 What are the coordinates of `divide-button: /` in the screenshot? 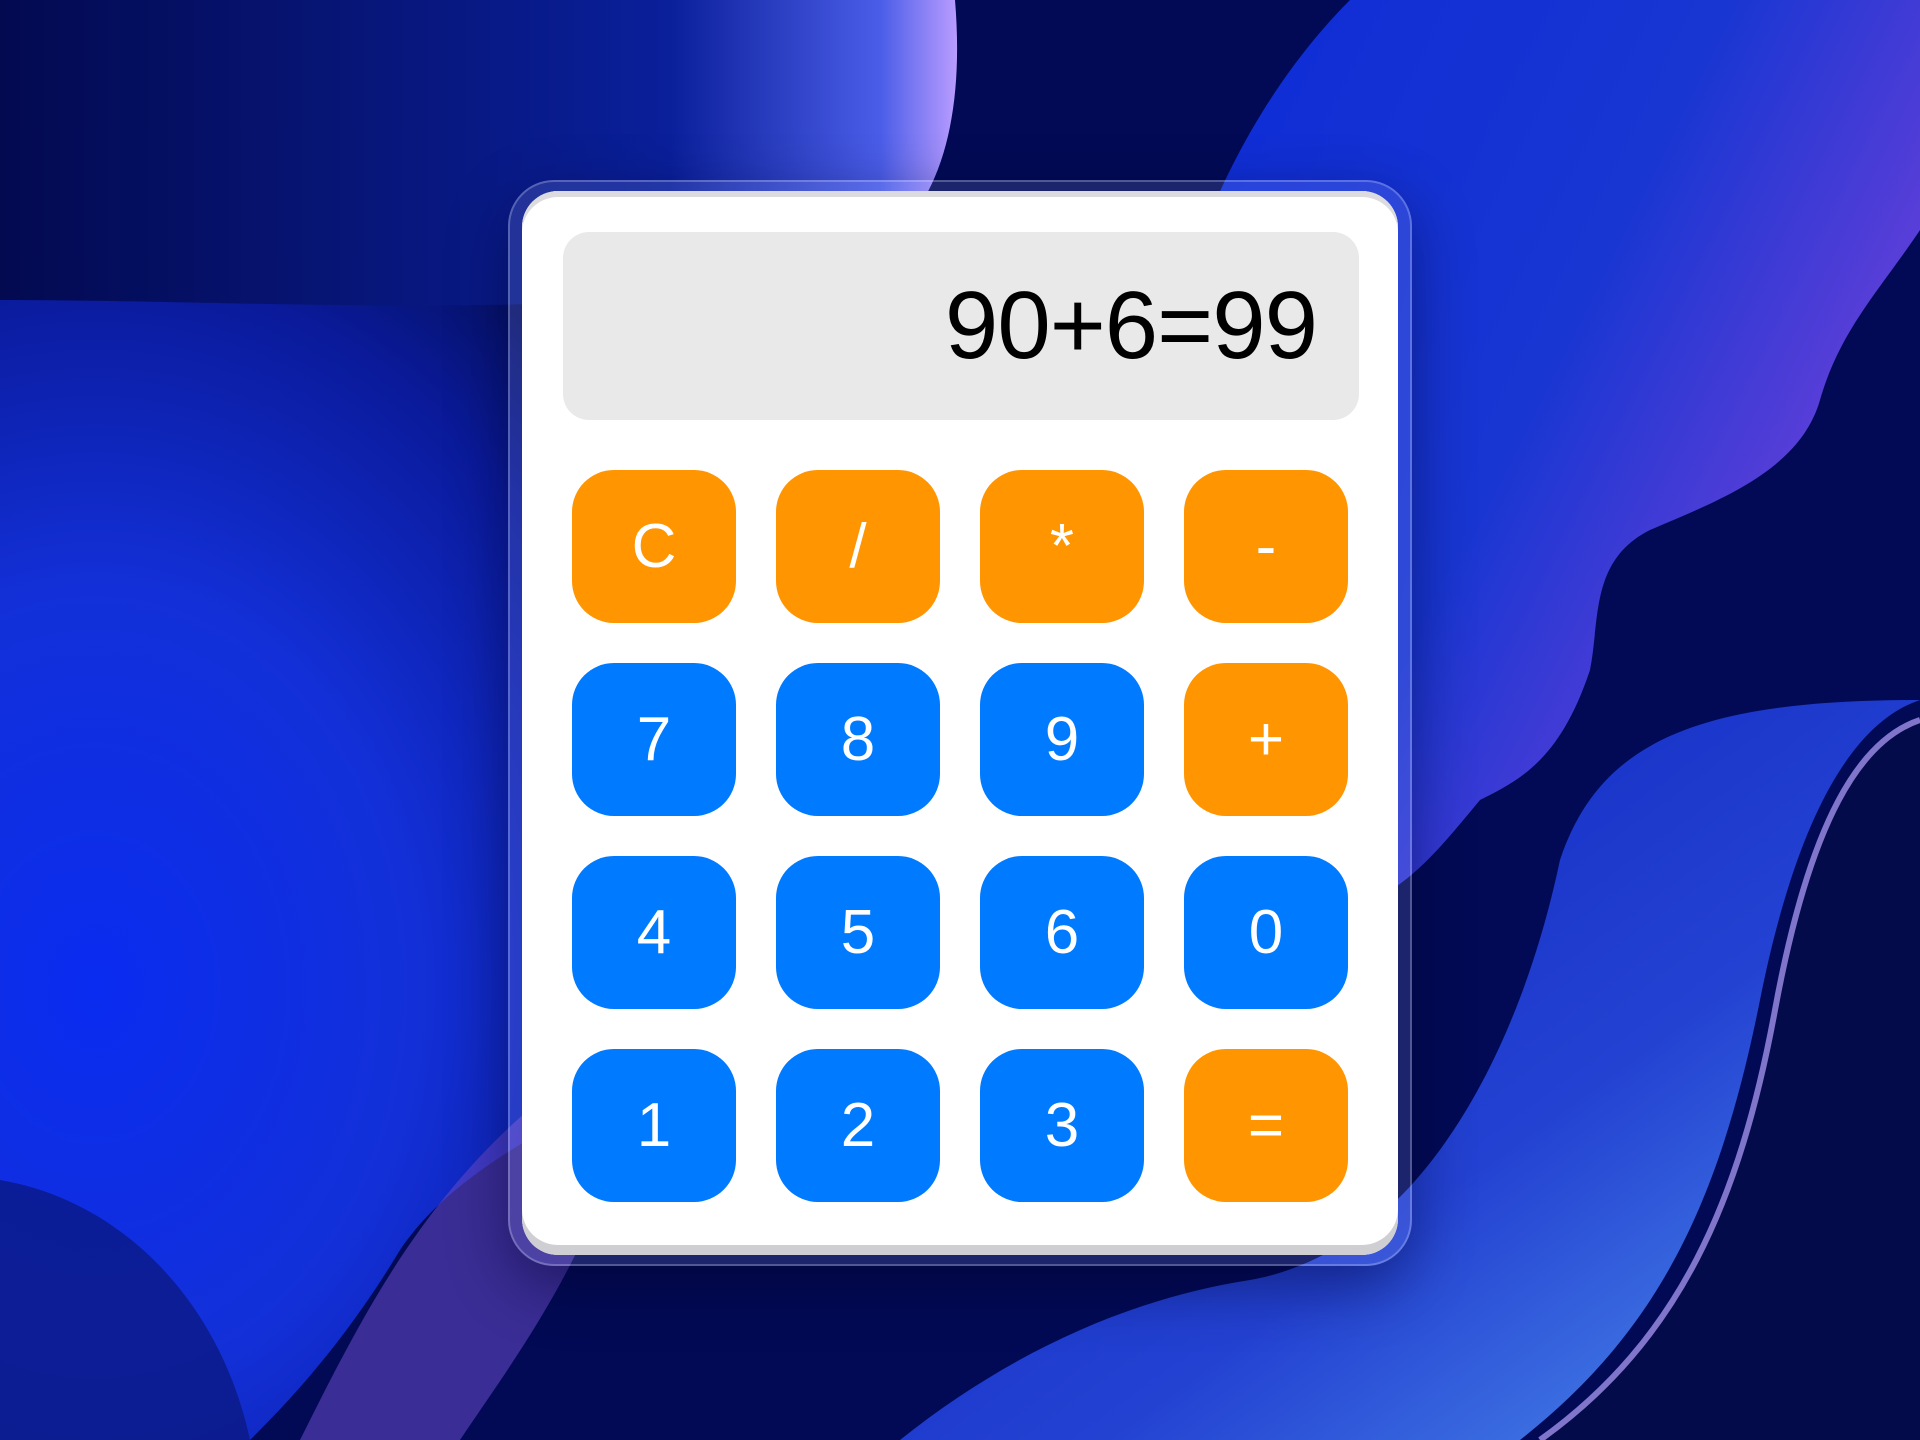 It's located at (858, 546).